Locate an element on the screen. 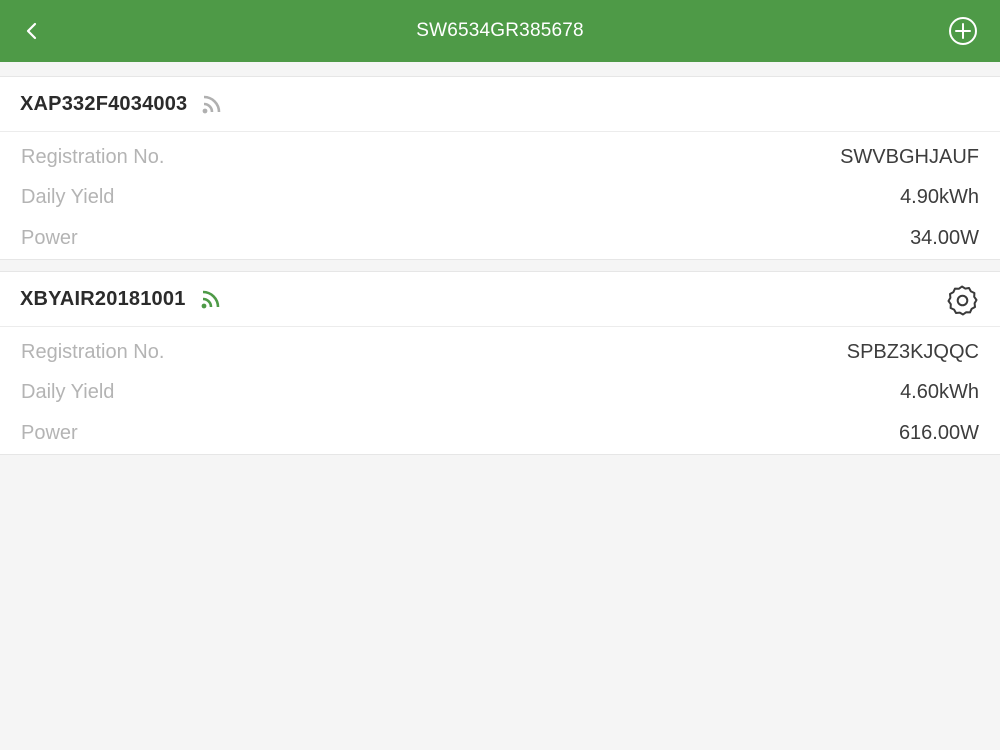 The width and height of the screenshot is (1000, 750). info-row-power: Power 34.00W is located at coordinates (500, 238).